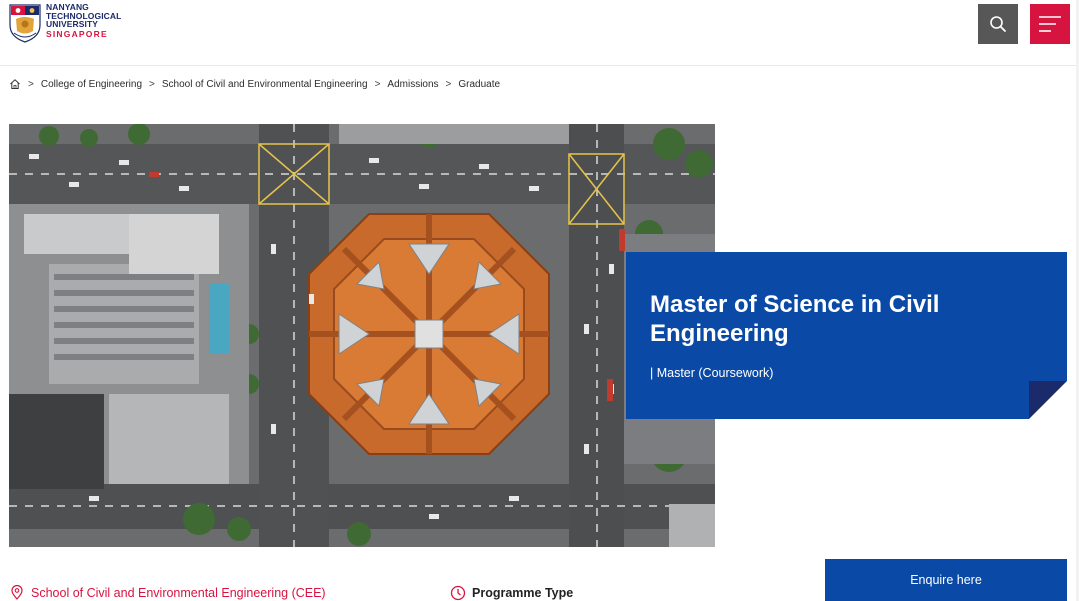  Describe the element at coordinates (15, 84) in the screenshot. I see `home-icon` at that location.